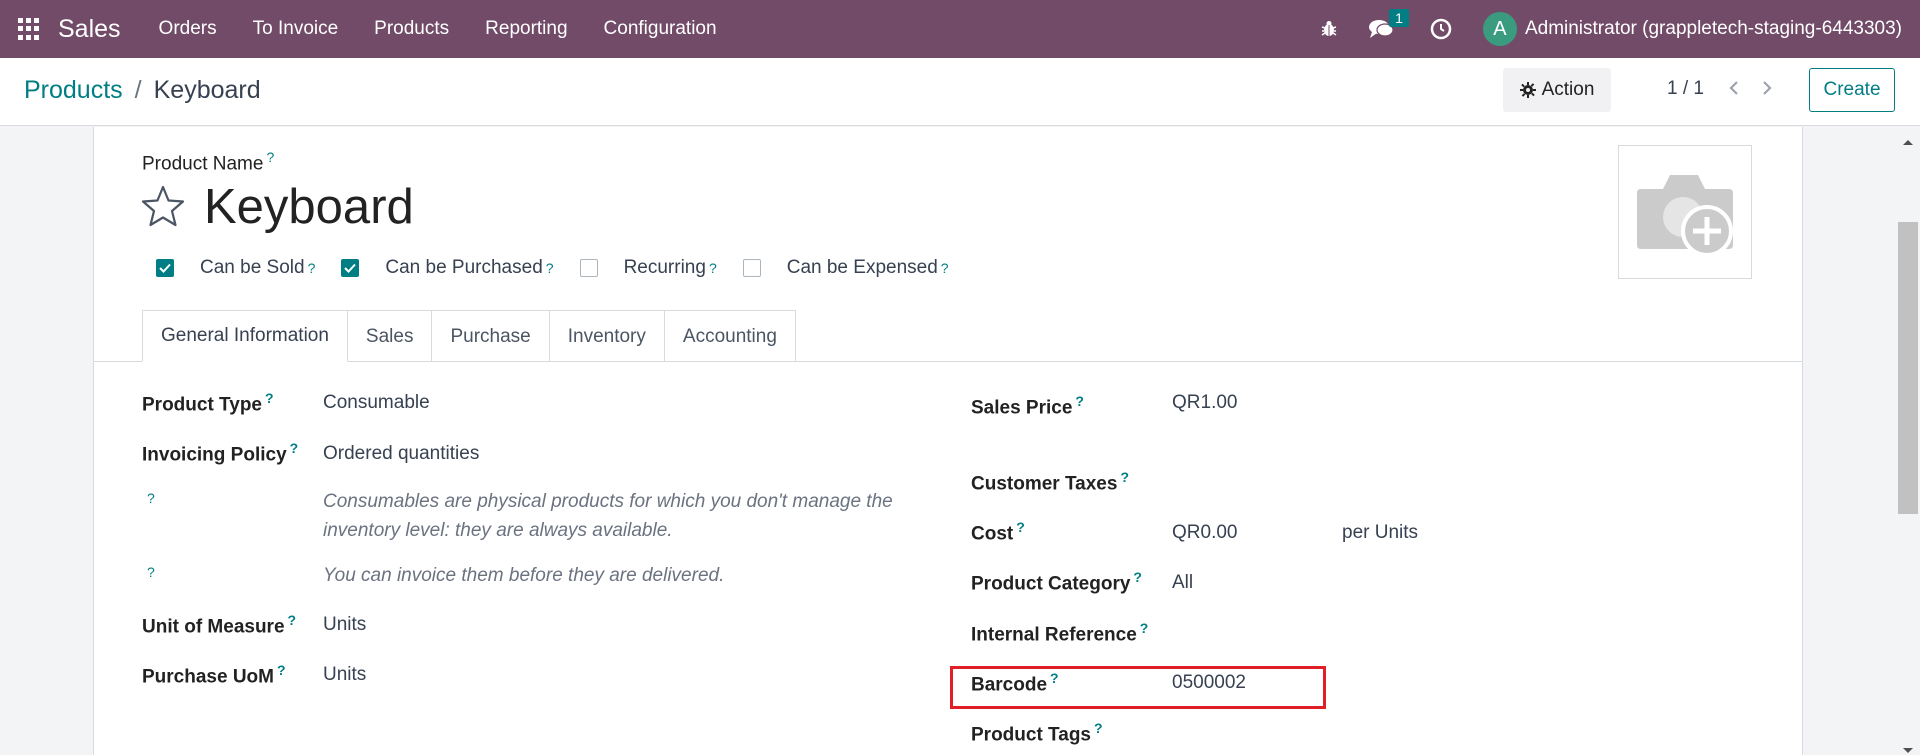 Image resolution: width=1920 pixels, height=755 pixels. Describe the element at coordinates (1734, 88) in the screenshot. I see `pager-previous-icon` at that location.